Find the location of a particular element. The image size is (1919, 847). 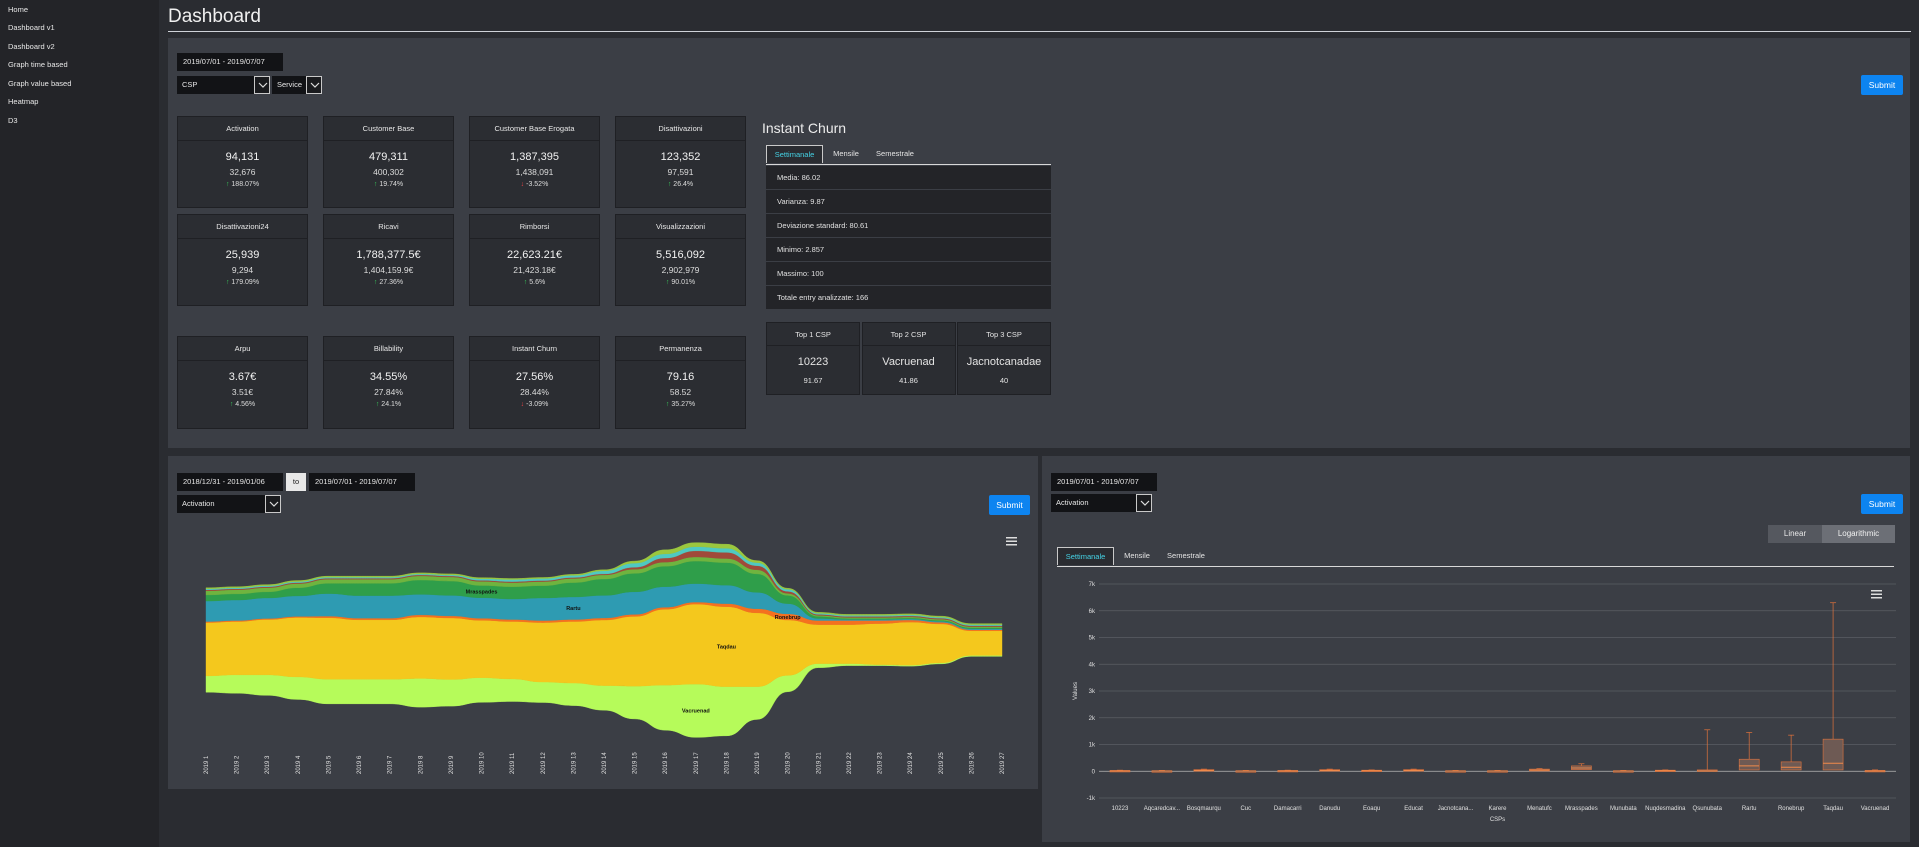

x-tick-label: 2019 22 is located at coordinates (850, 763).